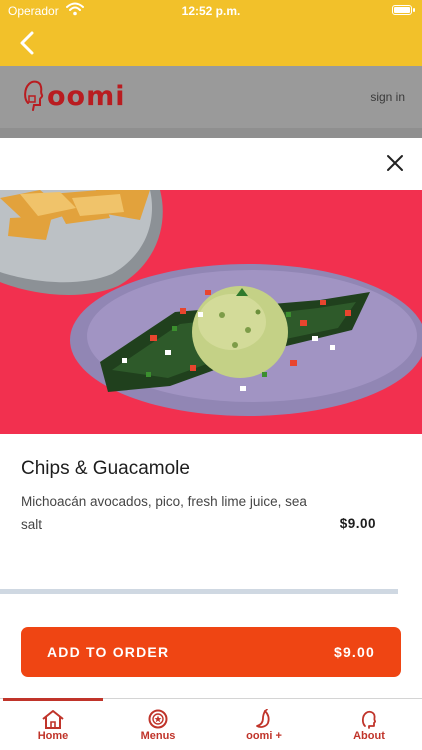  I want to click on chevron-left-icon, so click(29, 43).